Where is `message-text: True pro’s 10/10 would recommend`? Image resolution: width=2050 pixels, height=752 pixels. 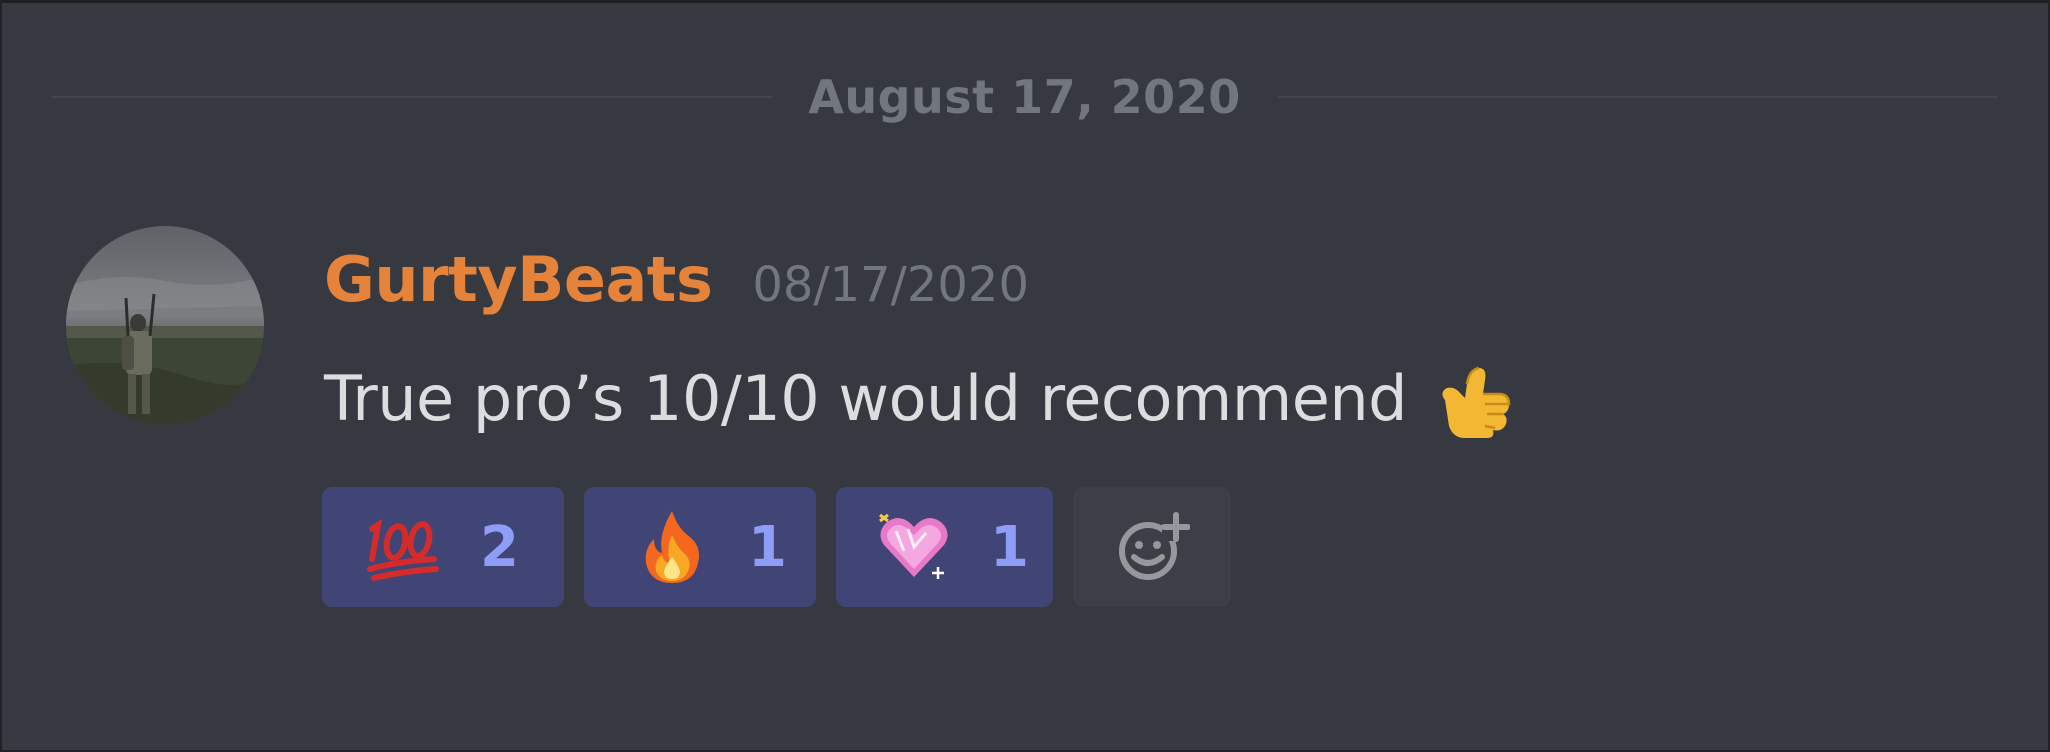 message-text: True pro’s 10/10 would recommend is located at coordinates (866, 398).